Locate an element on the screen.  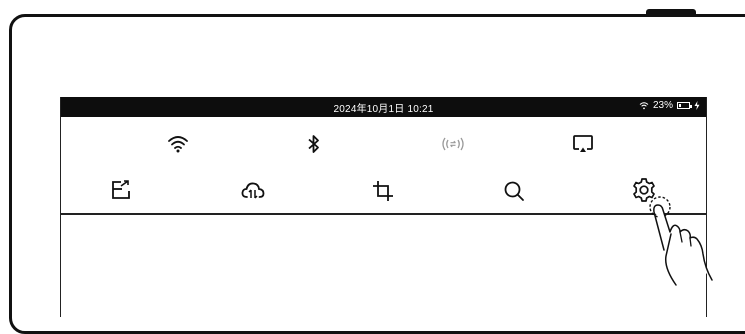
status-indicators: 23% is located at coordinates (669, 105).